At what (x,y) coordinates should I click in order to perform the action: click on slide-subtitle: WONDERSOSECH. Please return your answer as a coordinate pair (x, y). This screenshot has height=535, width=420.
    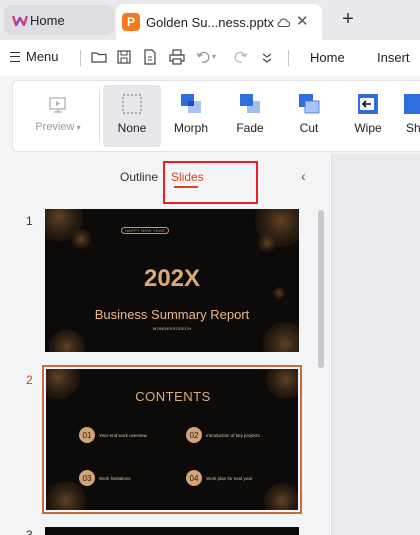
    Looking at the image, I should click on (172, 328).